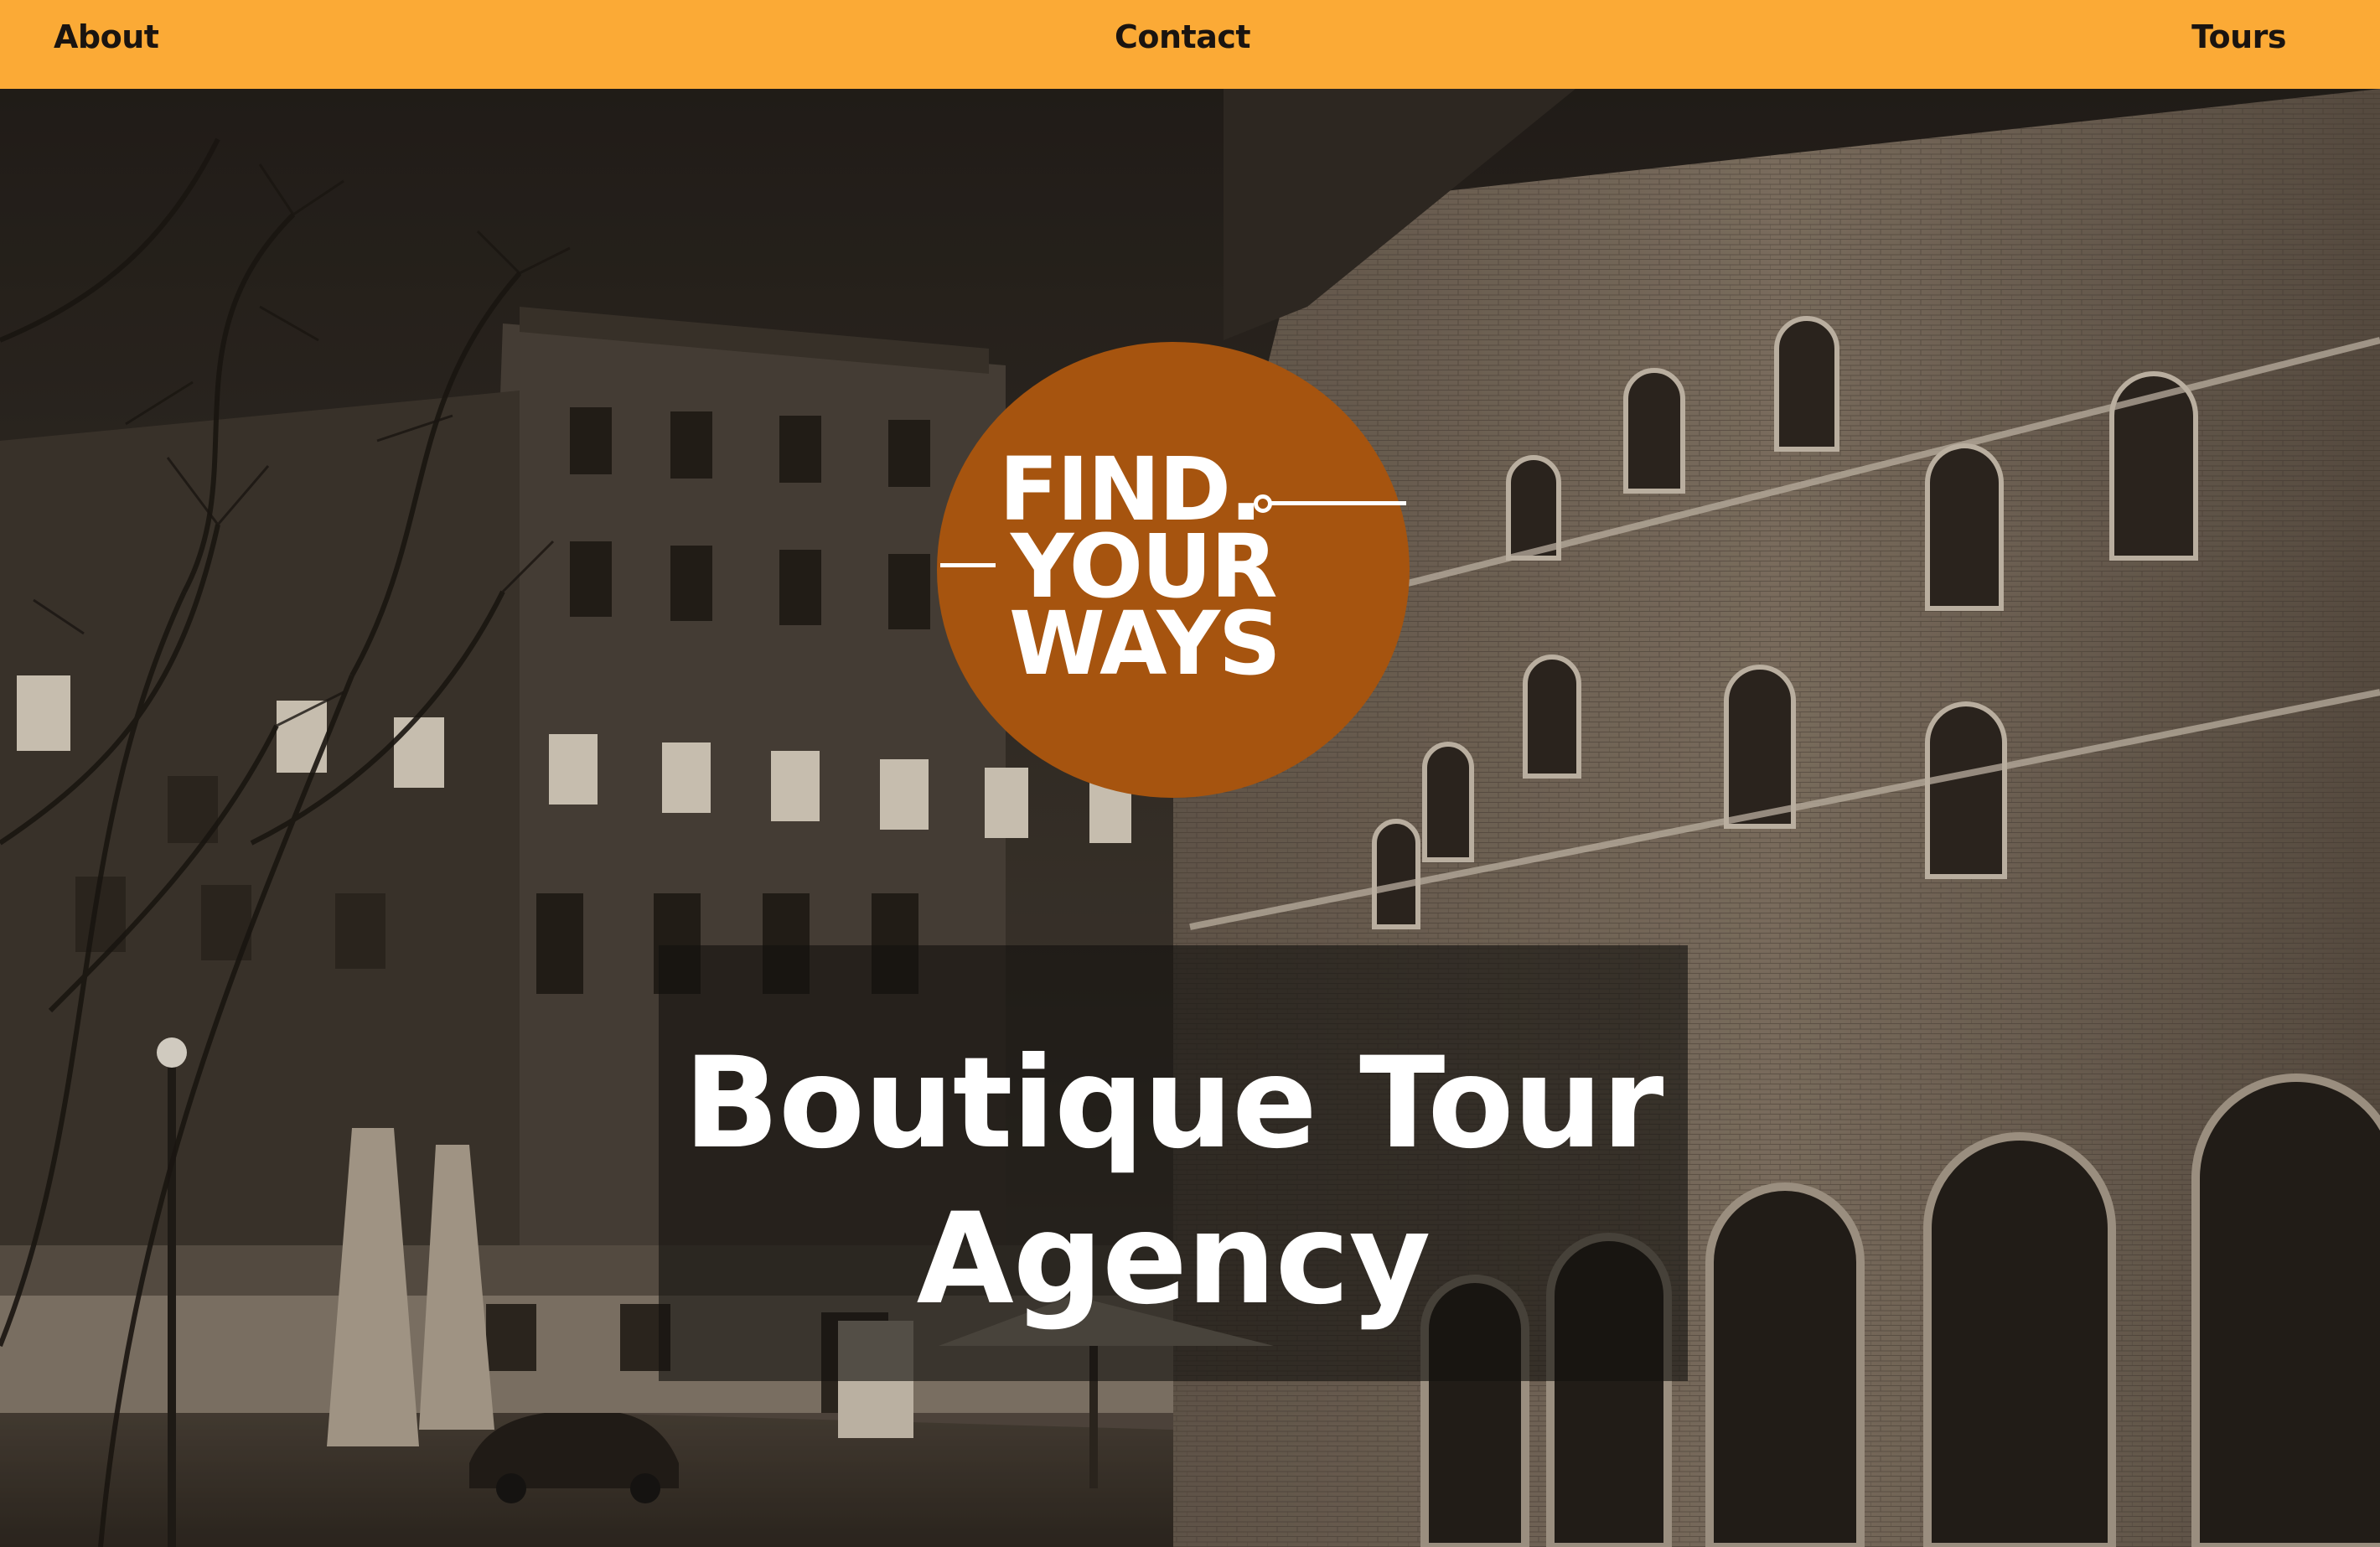 The image size is (2380, 1547). I want to click on top-nav-bar: About Contact Tours, so click(1190, 44).